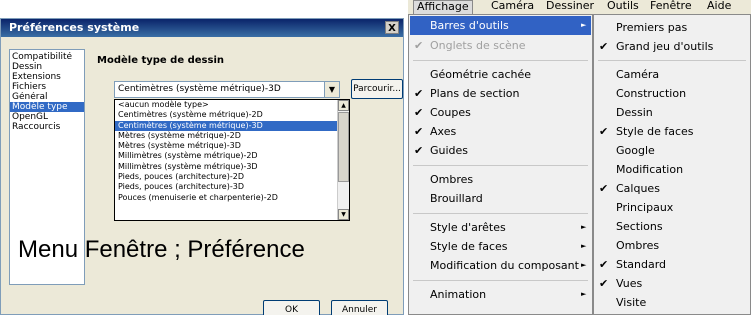 This screenshot has width=751, height=315. I want to click on menu-item-brouillard: Brouillard, so click(456, 198).